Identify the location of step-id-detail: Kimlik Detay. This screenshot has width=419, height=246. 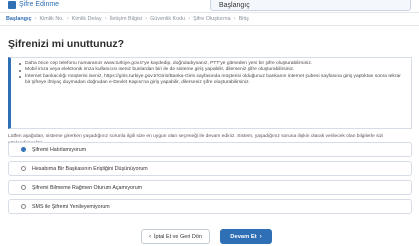
(86, 19).